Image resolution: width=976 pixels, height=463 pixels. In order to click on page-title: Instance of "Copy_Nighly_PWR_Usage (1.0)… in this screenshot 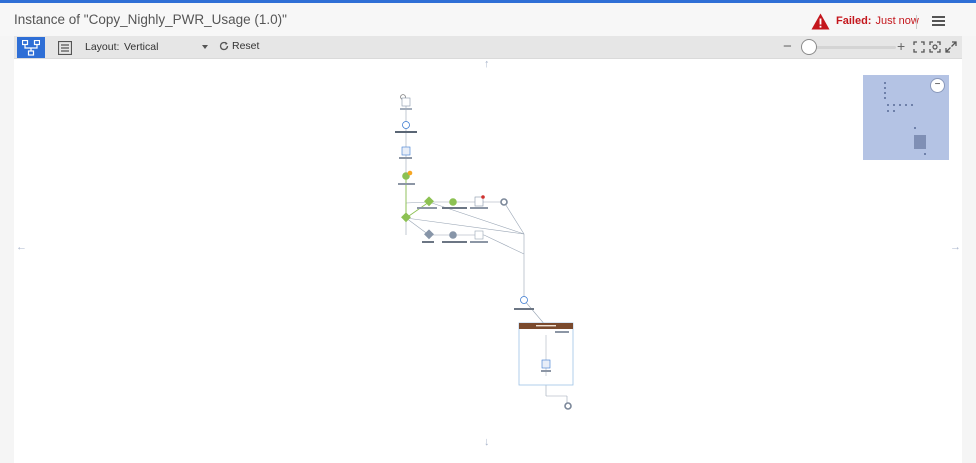, I will do `click(150, 19)`.